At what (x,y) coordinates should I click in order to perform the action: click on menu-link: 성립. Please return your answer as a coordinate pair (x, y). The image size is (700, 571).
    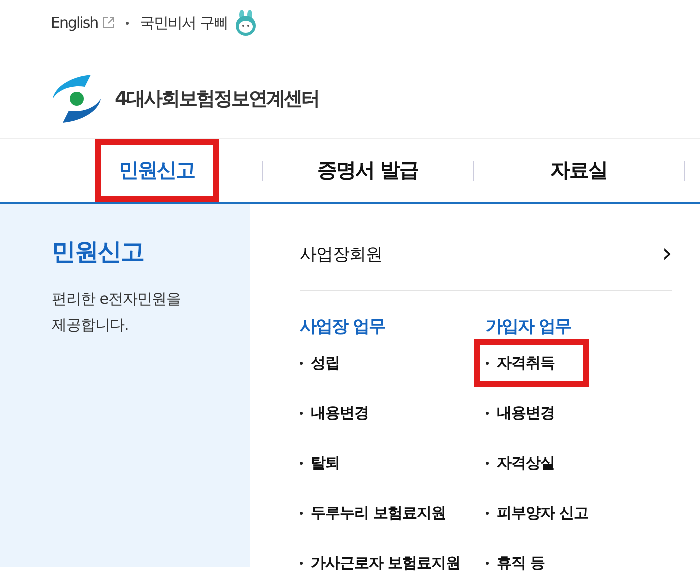
    Looking at the image, I should click on (320, 363).